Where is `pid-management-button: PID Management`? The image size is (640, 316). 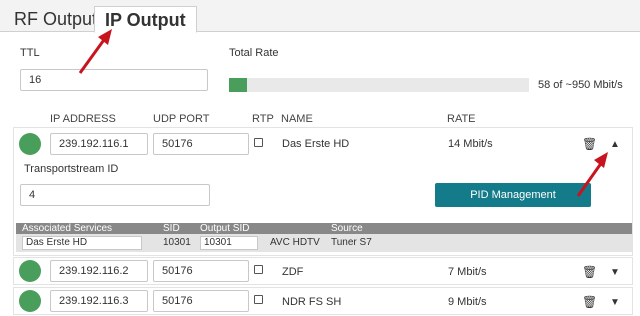 pid-management-button: PID Management is located at coordinates (513, 195).